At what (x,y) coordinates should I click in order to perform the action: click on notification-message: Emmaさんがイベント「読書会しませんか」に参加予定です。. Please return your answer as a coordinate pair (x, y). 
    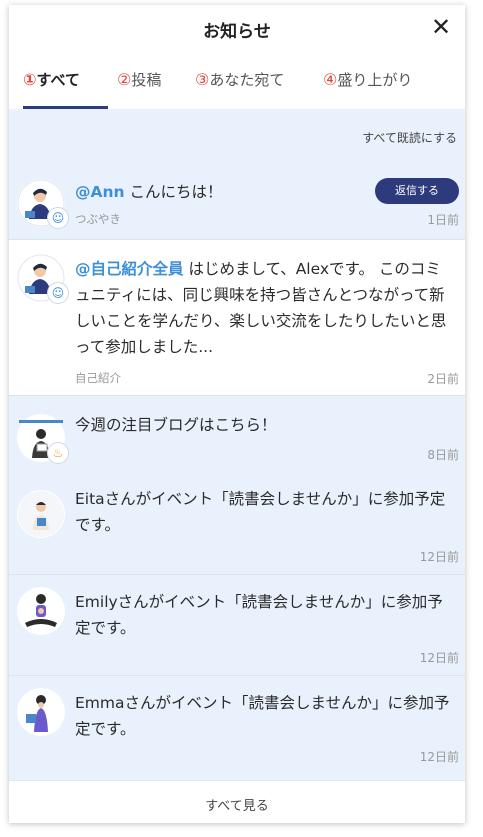
    Looking at the image, I should click on (262, 716).